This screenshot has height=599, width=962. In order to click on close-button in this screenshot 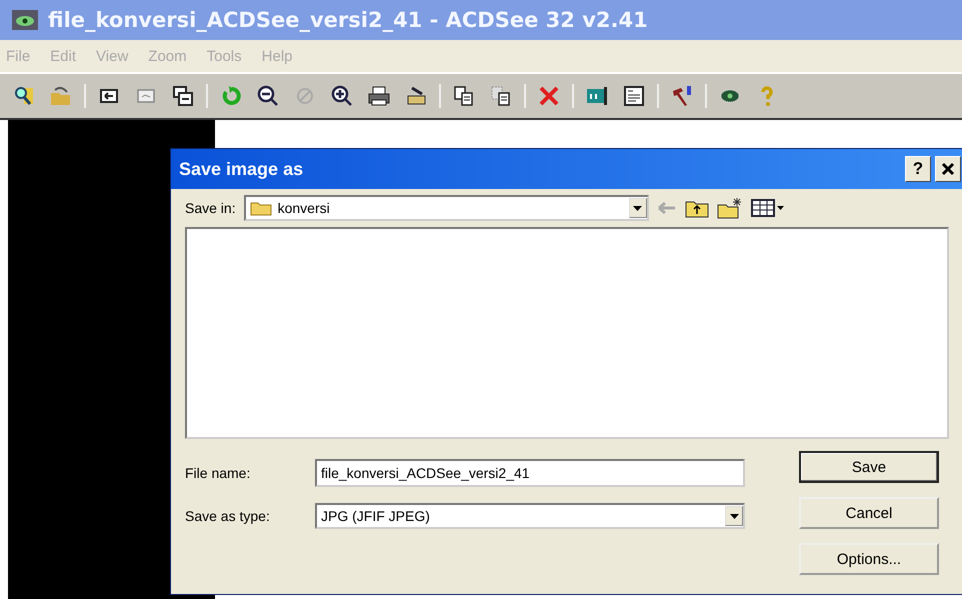, I will do `click(948, 169)`.